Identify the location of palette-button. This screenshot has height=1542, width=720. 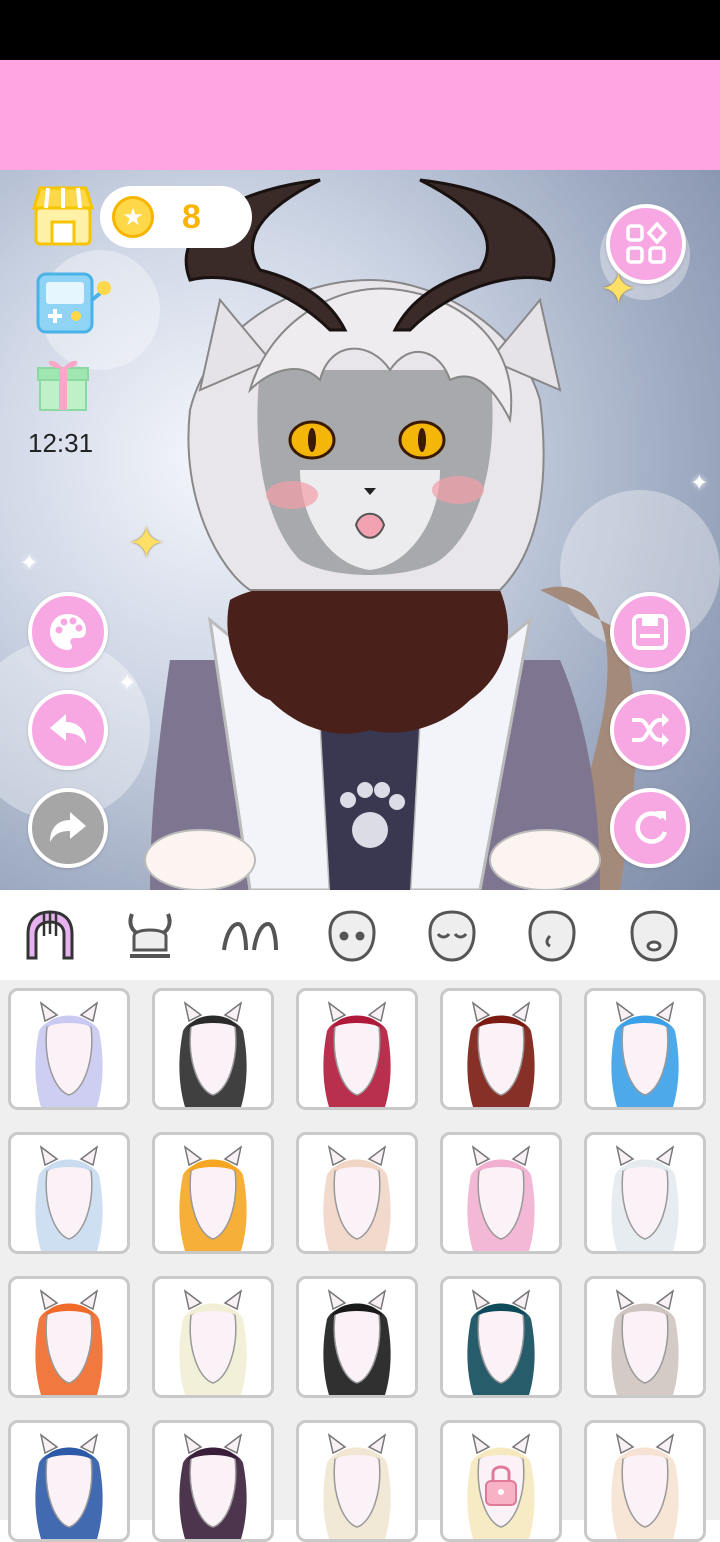
(68, 632).